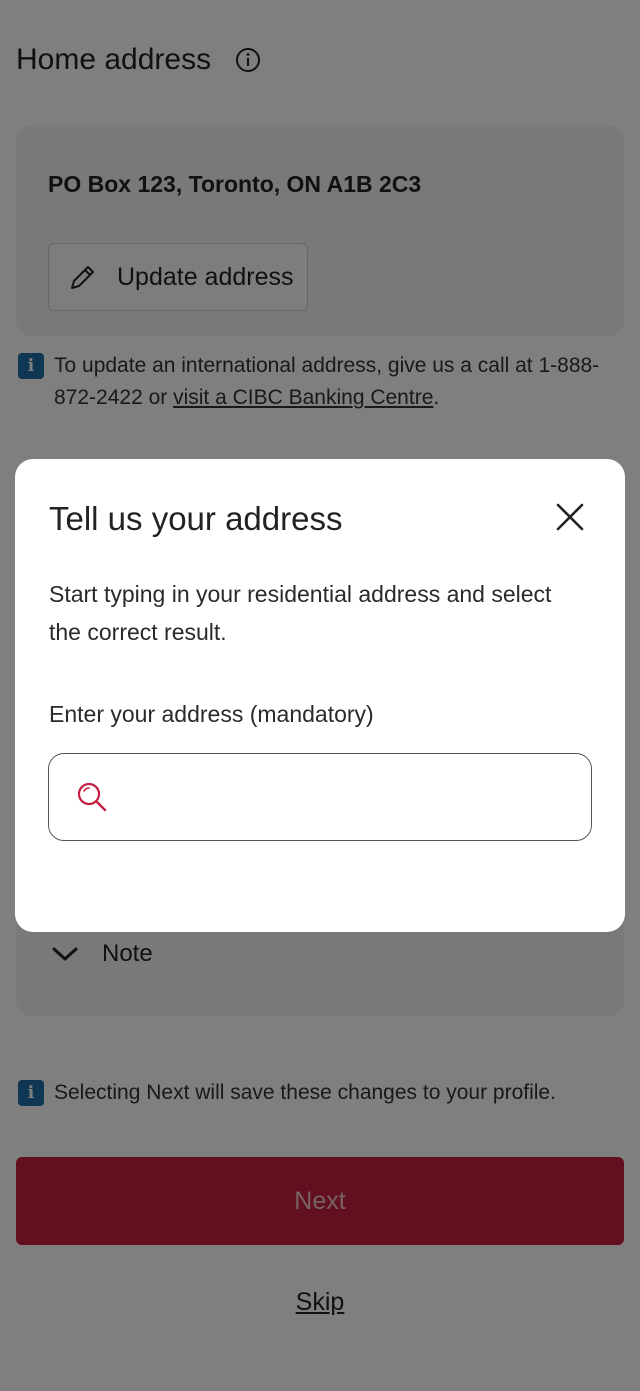  I want to click on address-search-input, so click(348, 797).